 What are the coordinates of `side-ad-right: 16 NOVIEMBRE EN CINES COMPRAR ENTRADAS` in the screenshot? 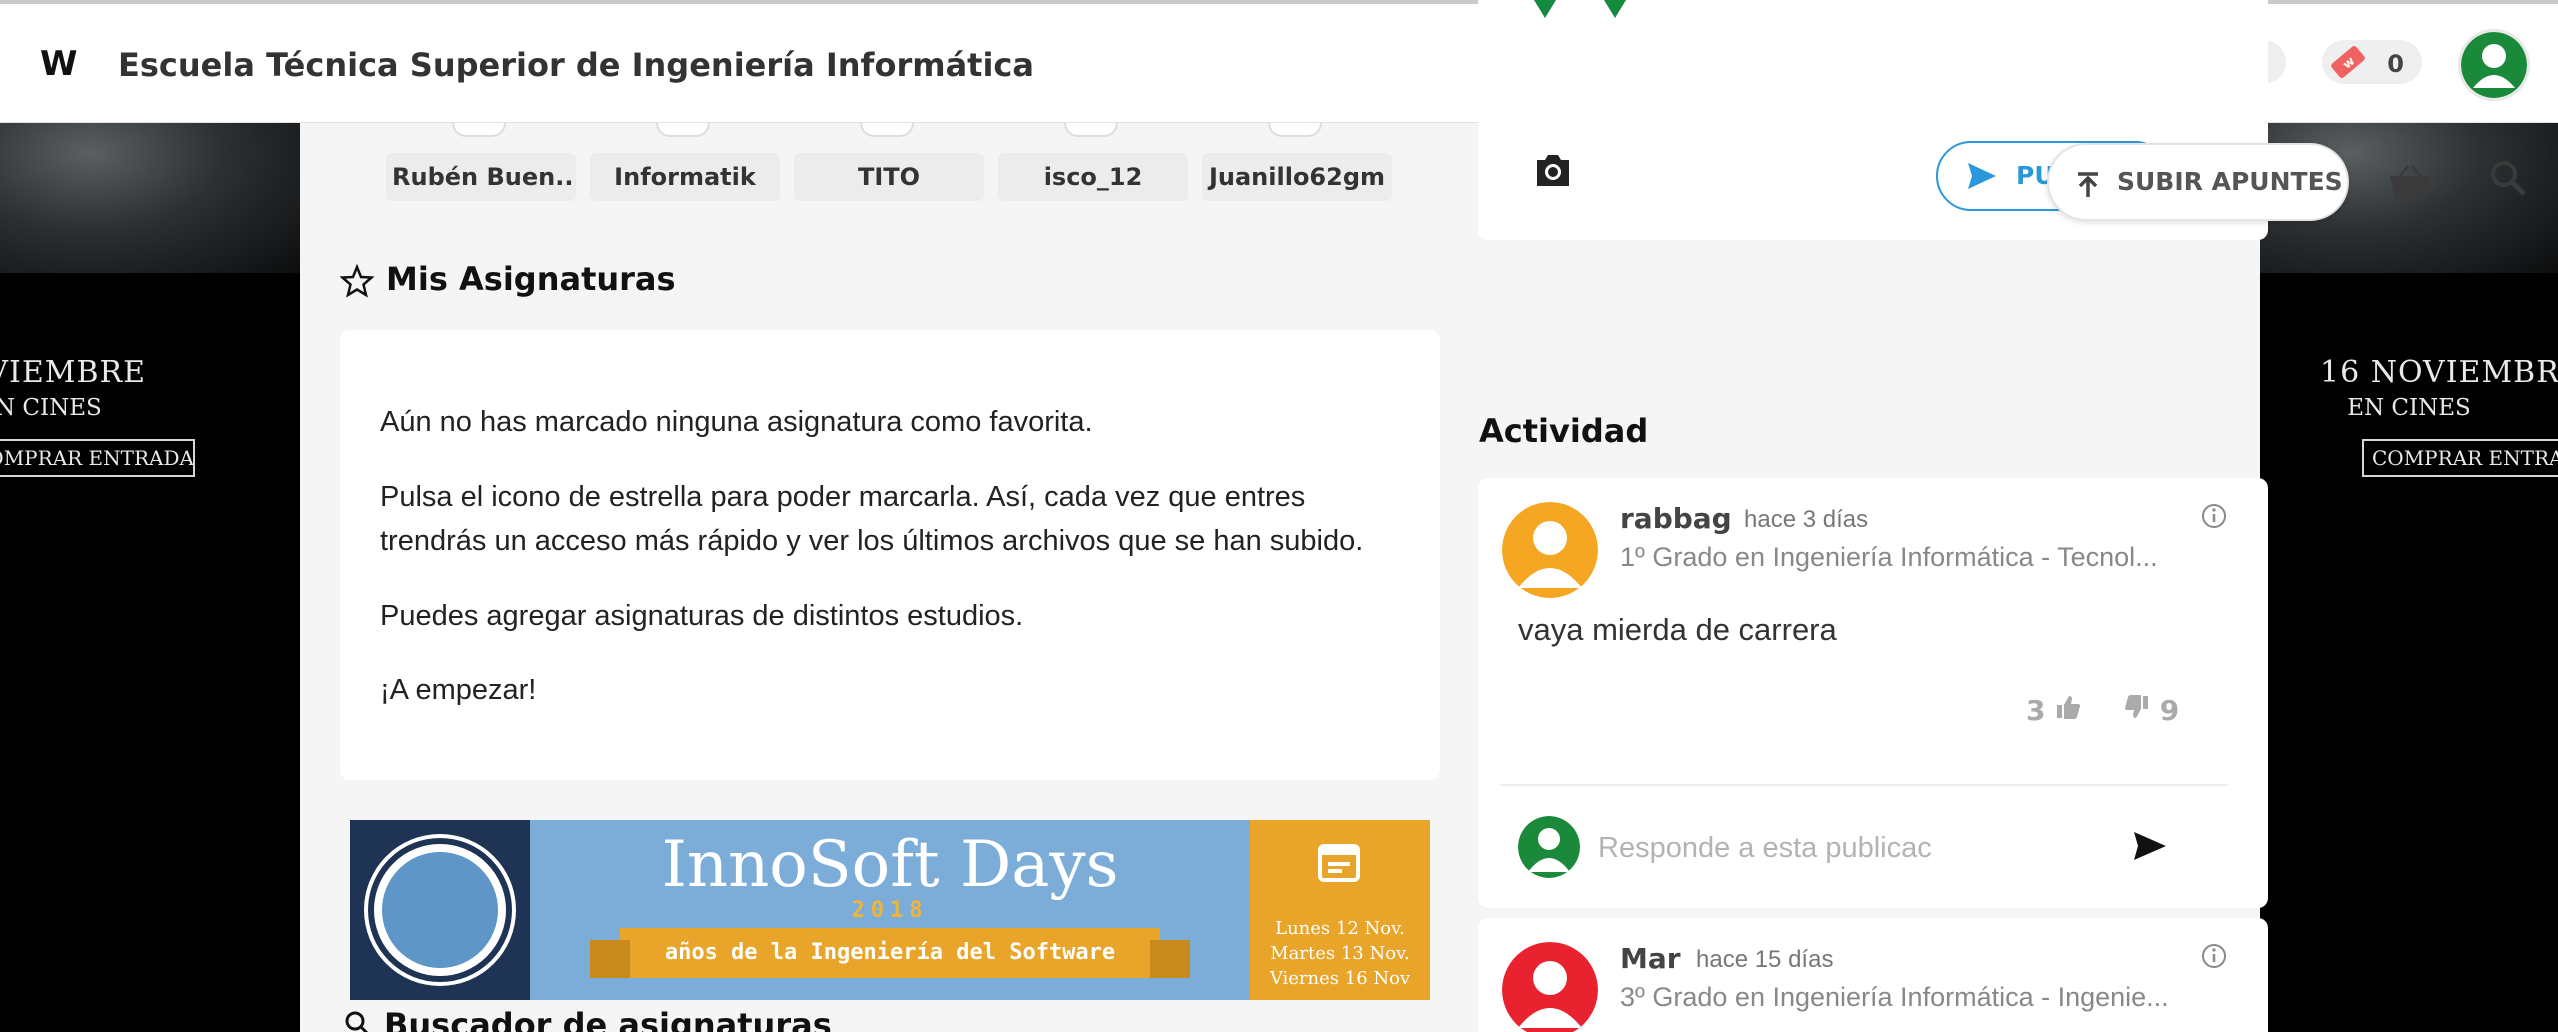 It's located at (2409, 577).